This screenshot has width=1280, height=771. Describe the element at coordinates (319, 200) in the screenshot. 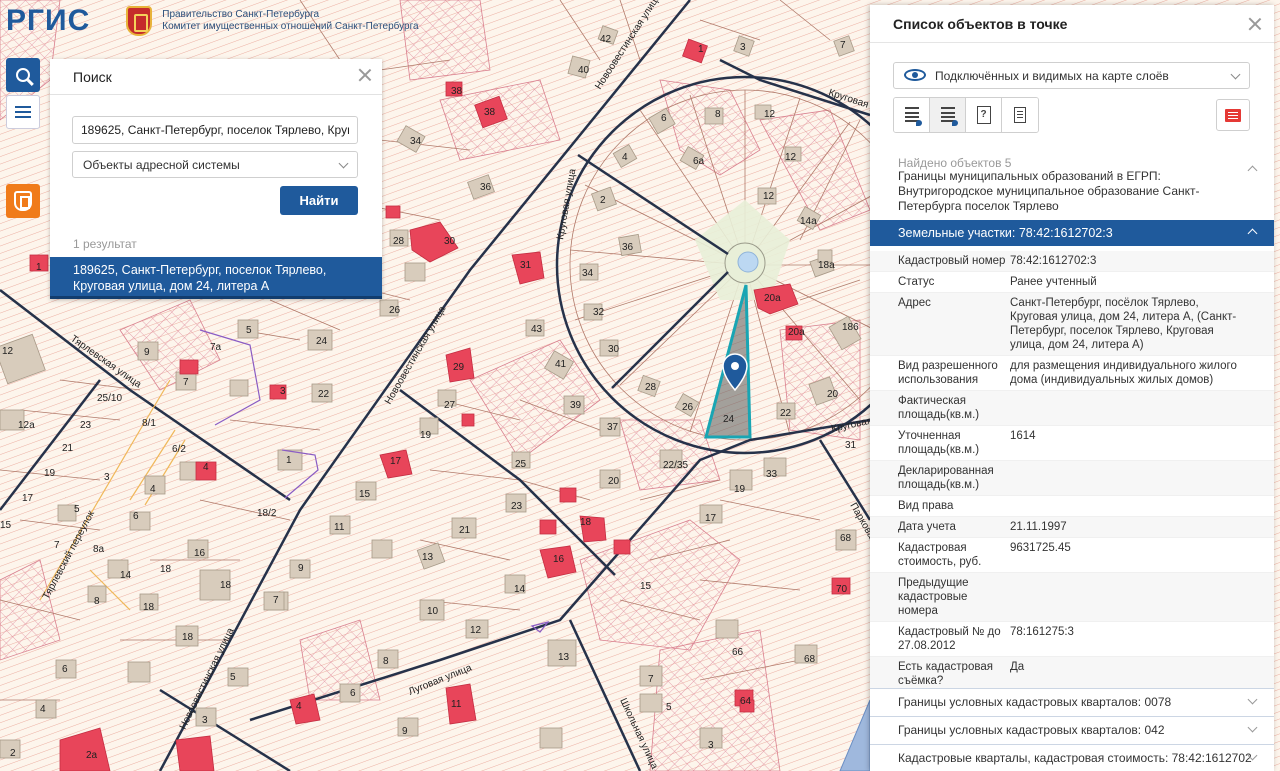

I see `find-button: Найти` at that location.